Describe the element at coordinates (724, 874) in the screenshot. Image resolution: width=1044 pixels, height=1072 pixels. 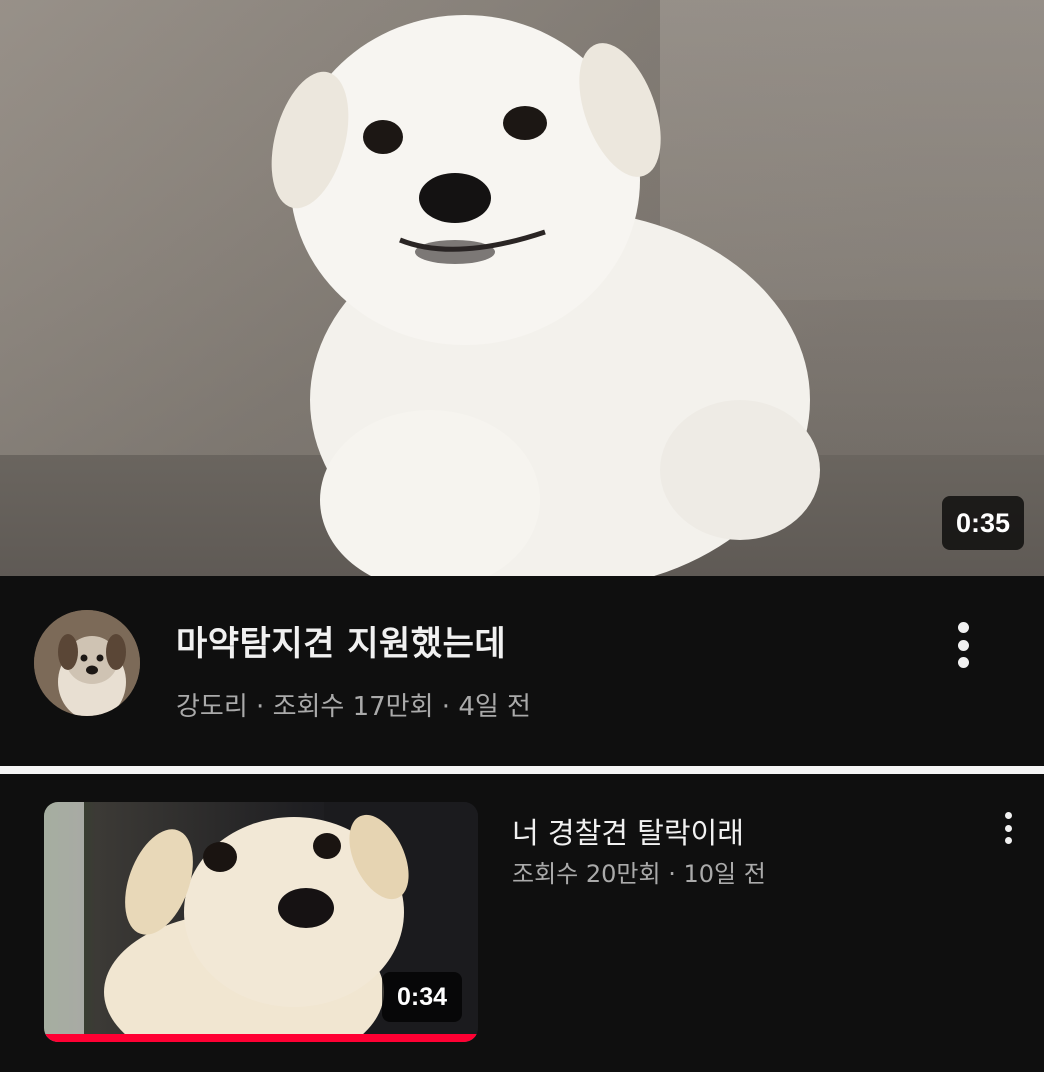
I see `upload-age: 10일 전` at that location.